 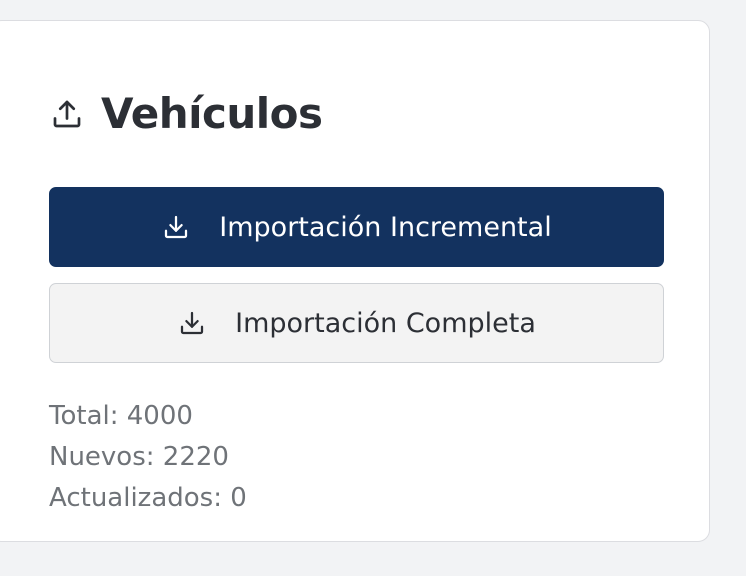 I want to click on stat-total: Total: 4000, so click(x=148, y=416).